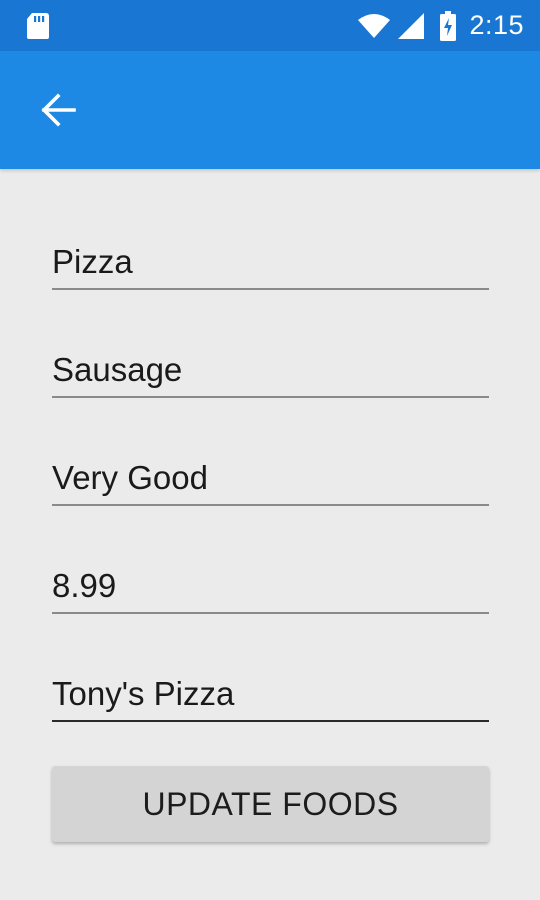 The width and height of the screenshot is (540, 900). Describe the element at coordinates (270, 371) in the screenshot. I see `food-topping-field` at that location.